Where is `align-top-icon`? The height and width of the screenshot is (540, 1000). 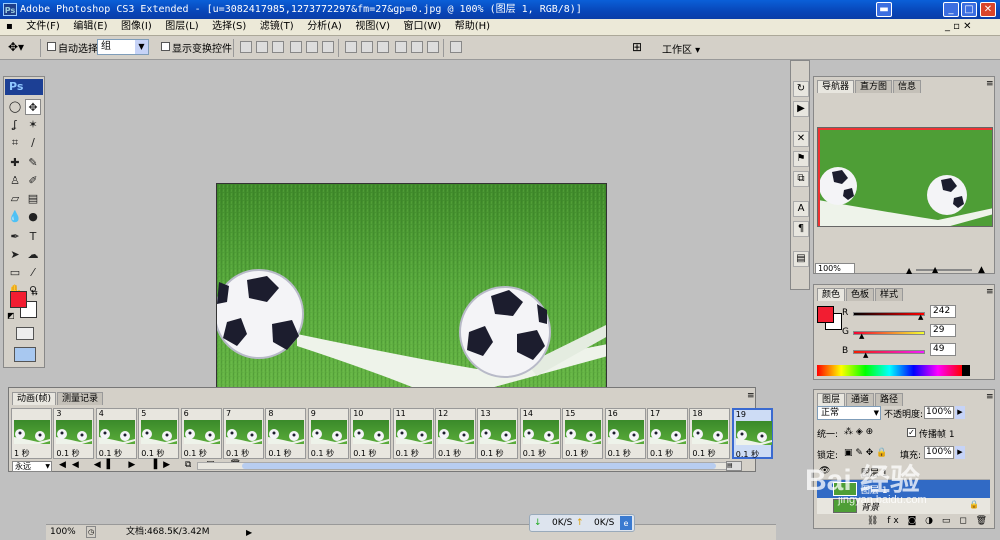 align-top-icon is located at coordinates (246, 47).